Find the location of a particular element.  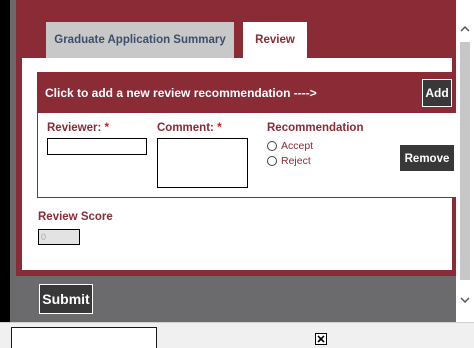

tab-graduate-application-summary: Graduate Application Summary is located at coordinates (140, 40).